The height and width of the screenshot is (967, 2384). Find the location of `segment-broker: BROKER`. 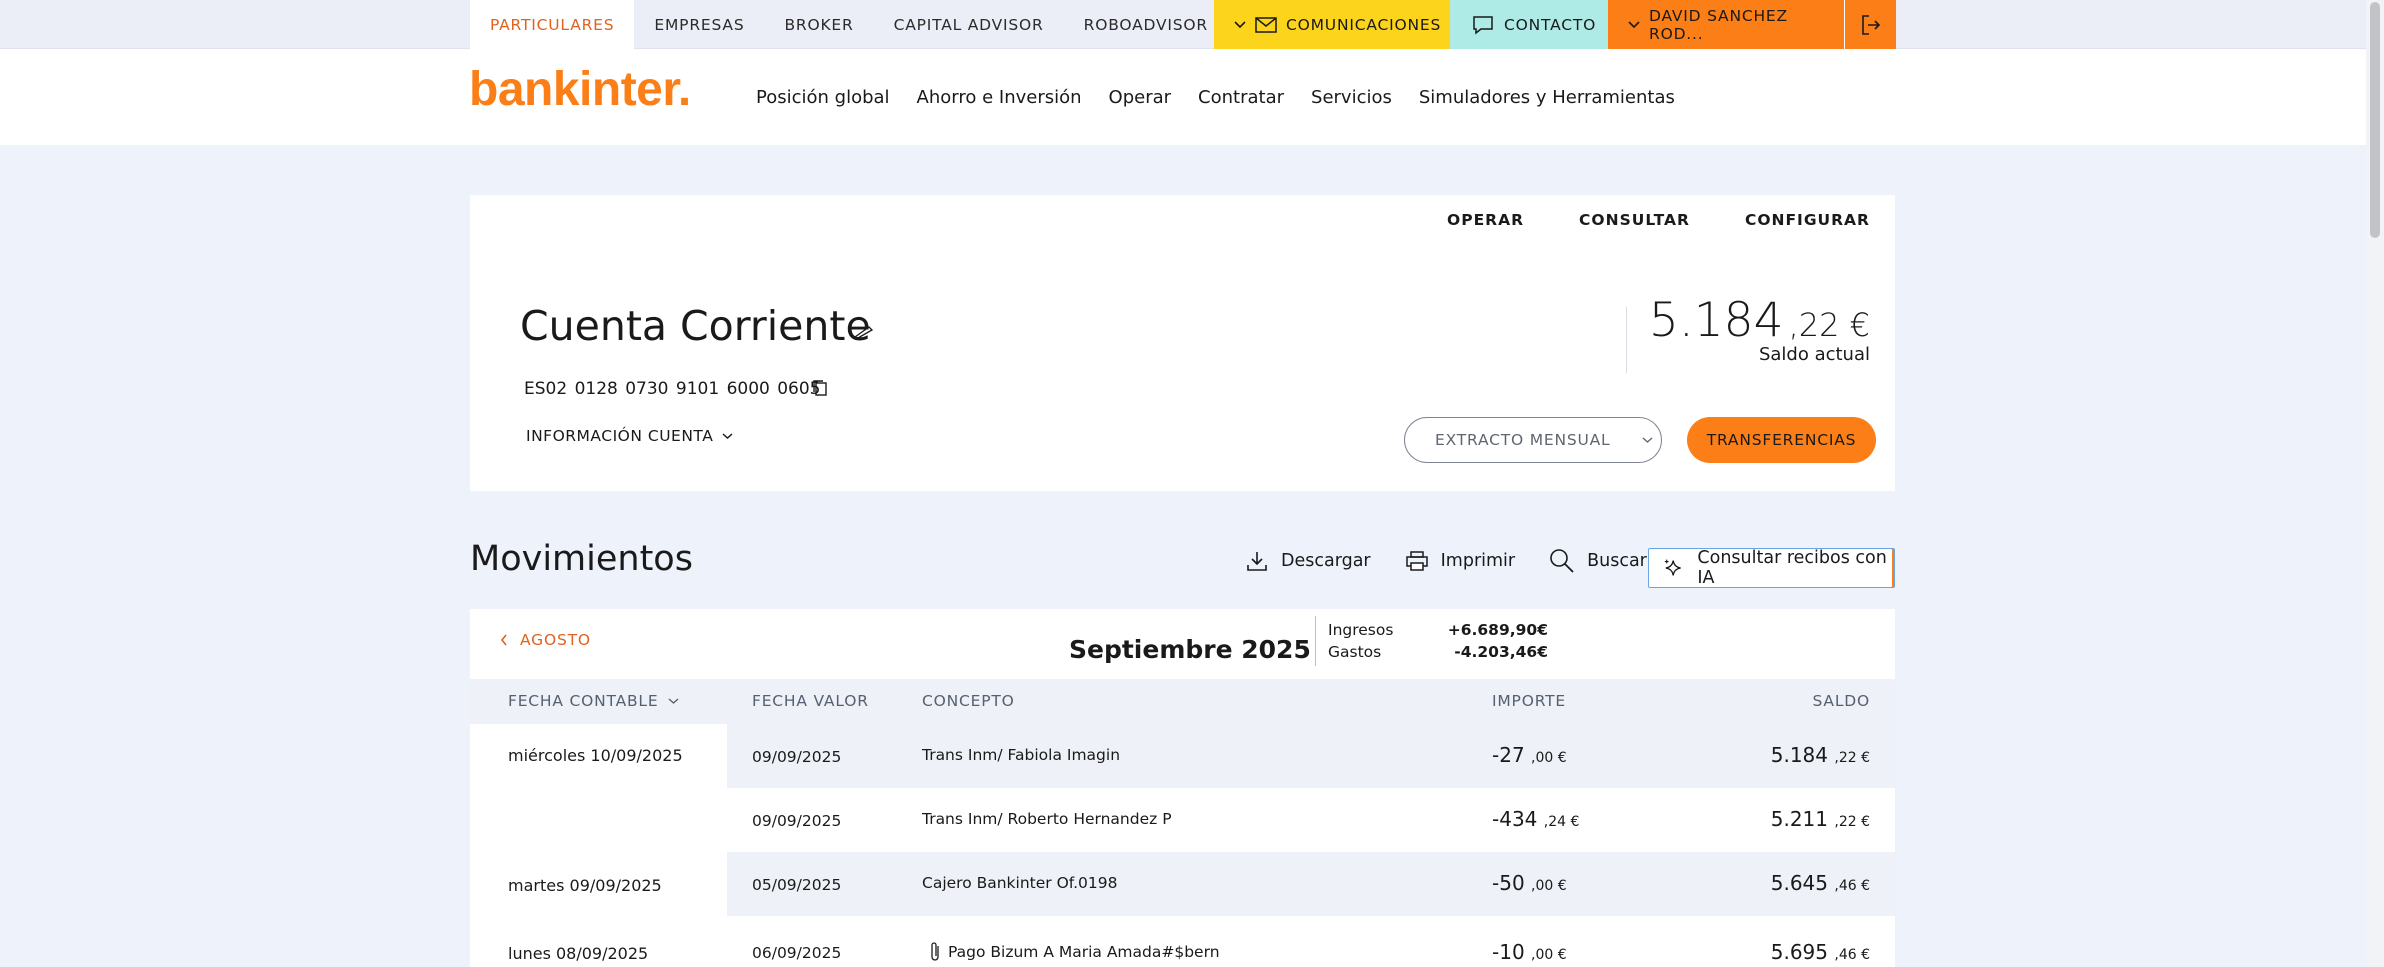

segment-broker: BROKER is located at coordinates (818, 24).